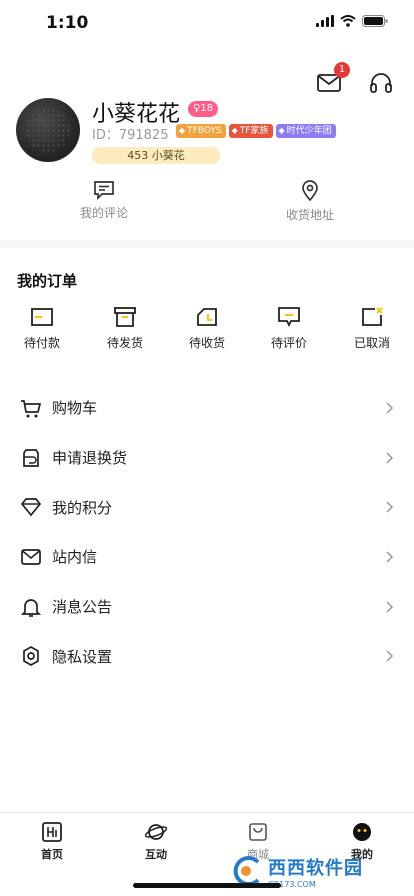  What do you see at coordinates (310, 191) in the screenshot?
I see `location-icon` at bounding box center [310, 191].